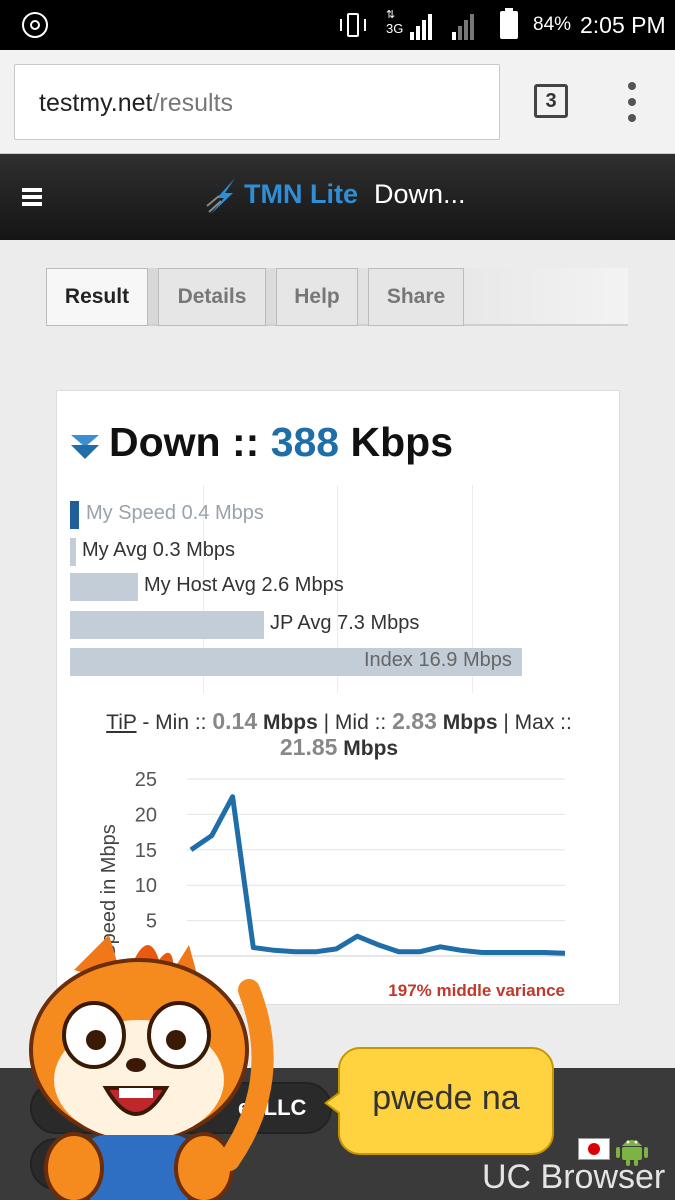 Image resolution: width=675 pixels, height=1200 pixels. I want to click on uc-squirrel-mascot, so click(151, 1067).